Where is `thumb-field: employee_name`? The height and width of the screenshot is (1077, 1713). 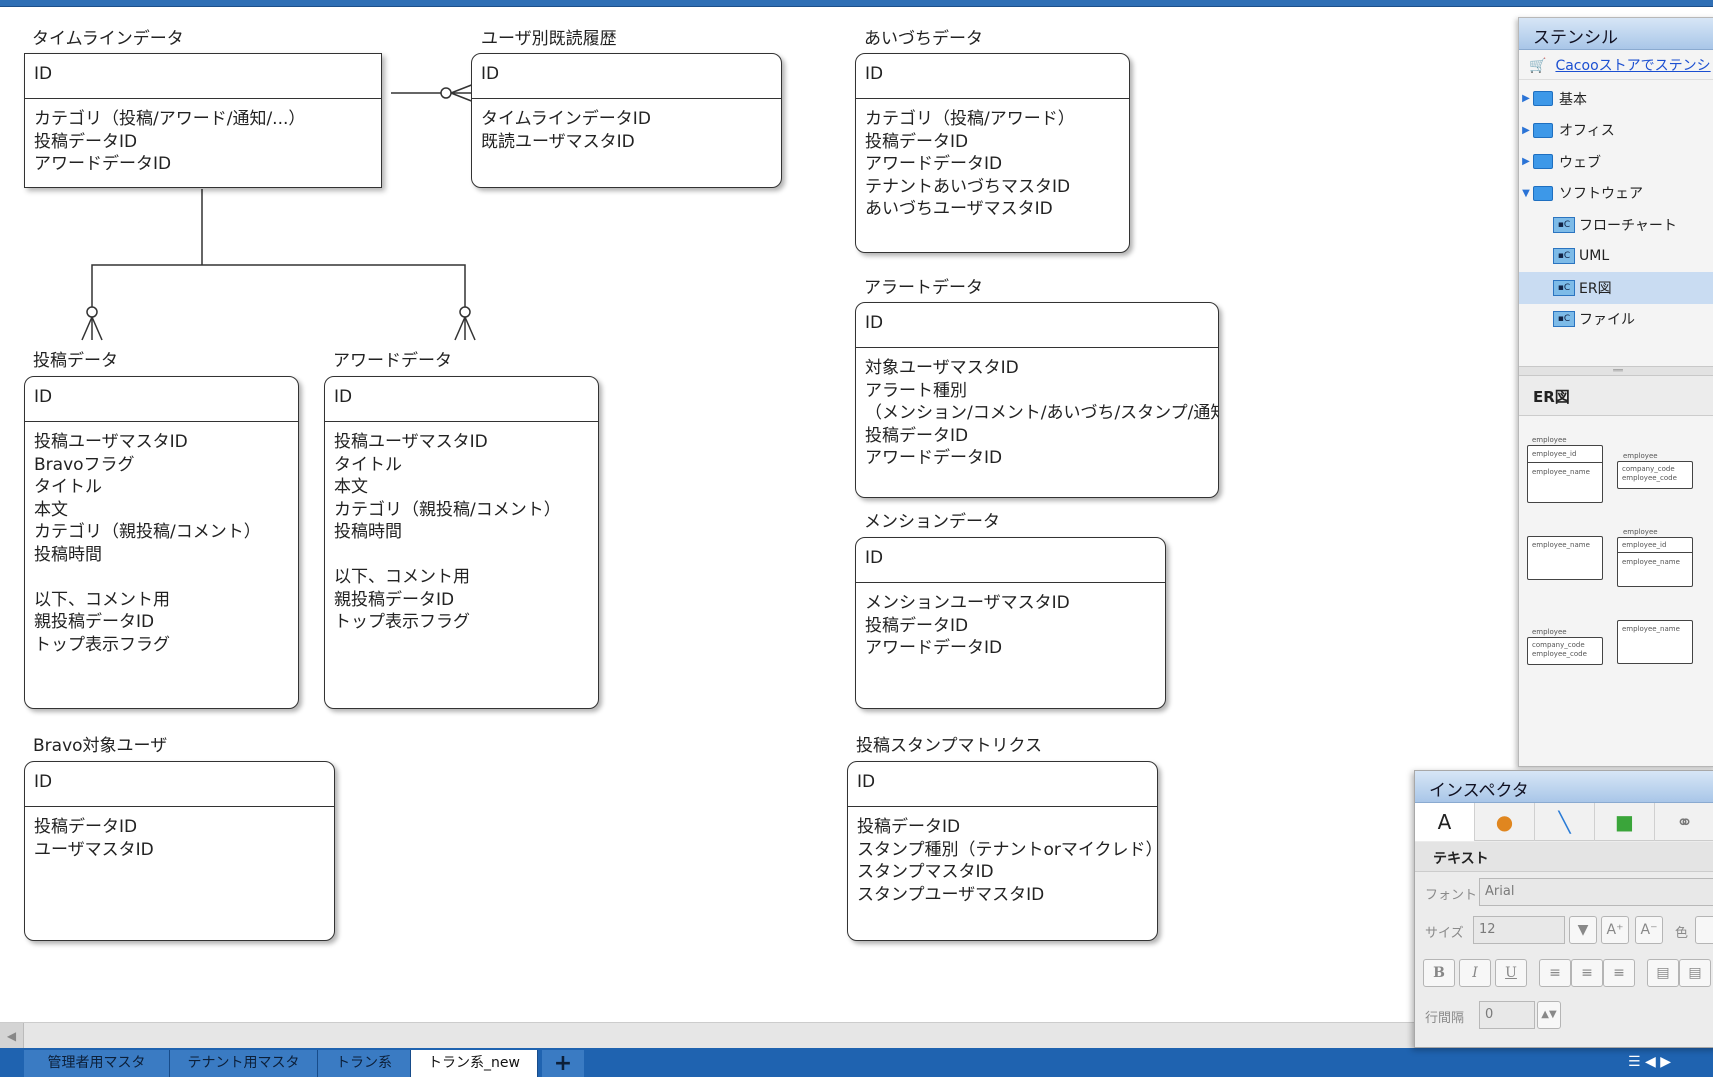 thumb-field: employee_name is located at coordinates (1561, 472).